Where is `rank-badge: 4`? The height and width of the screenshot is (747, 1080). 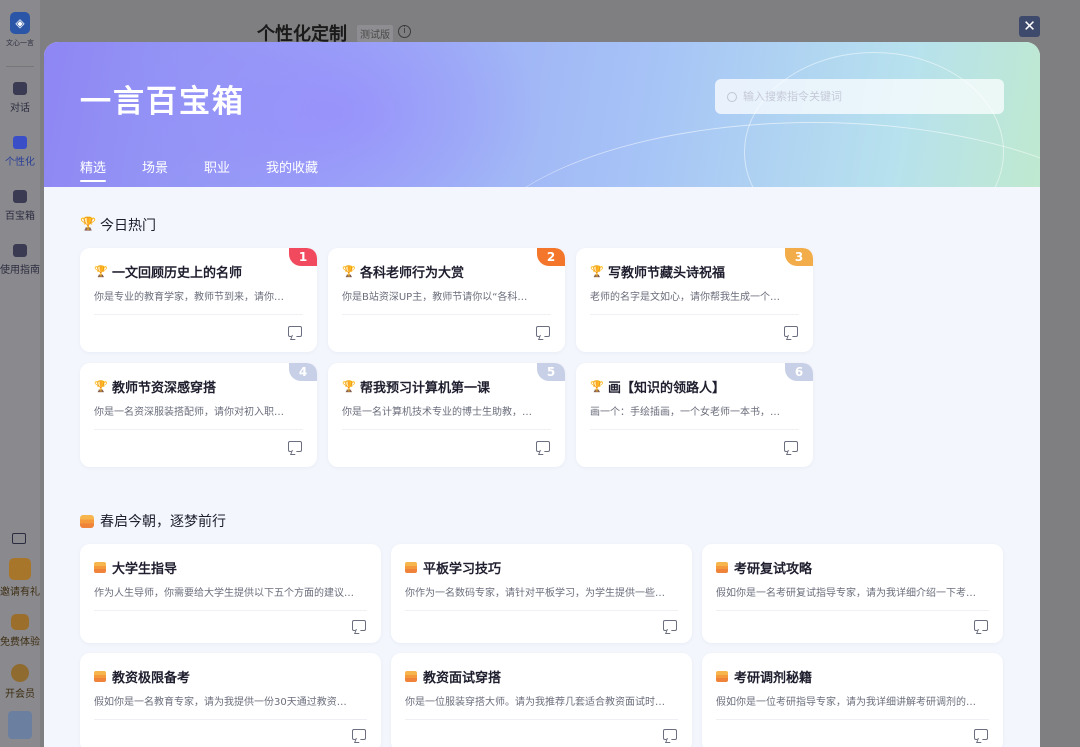
rank-badge: 4 is located at coordinates (303, 372).